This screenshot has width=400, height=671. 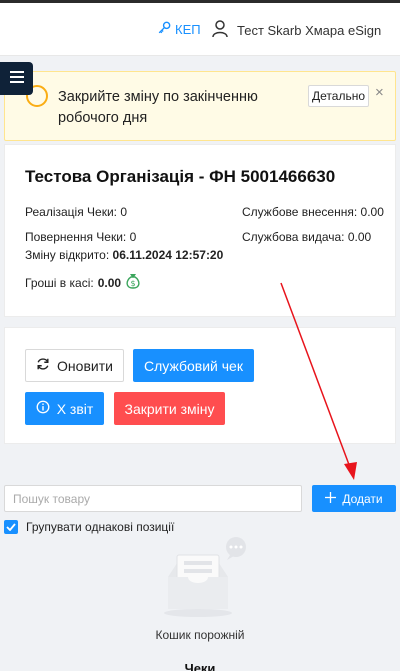 I want to click on service-withdrawal: Службова видача: 0.00, so click(x=307, y=237).